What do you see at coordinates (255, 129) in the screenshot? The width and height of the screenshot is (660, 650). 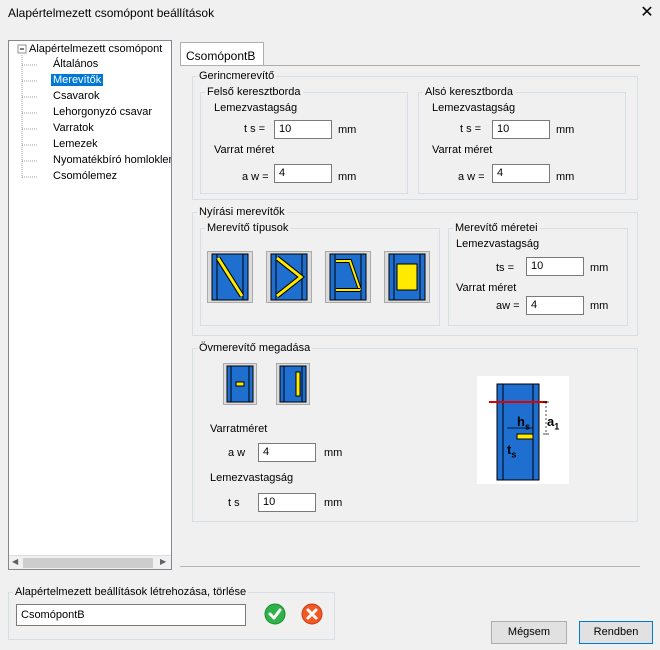 I see `felso-ts-label: t s =` at bounding box center [255, 129].